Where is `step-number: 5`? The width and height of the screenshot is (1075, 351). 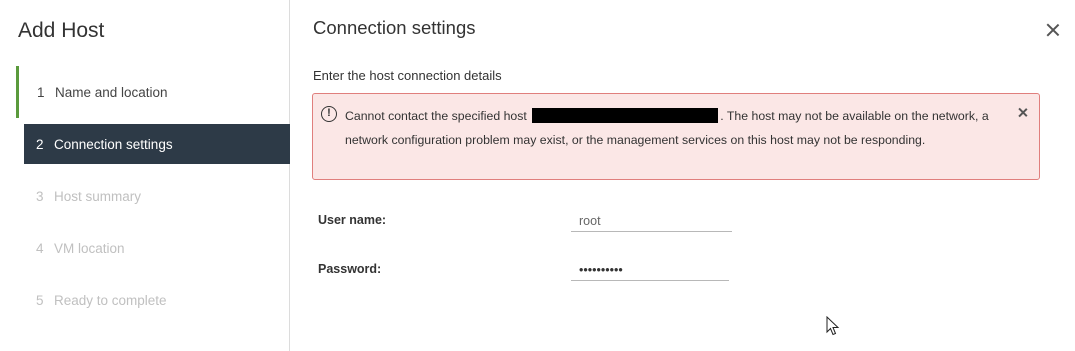 step-number: 5 is located at coordinates (40, 300).